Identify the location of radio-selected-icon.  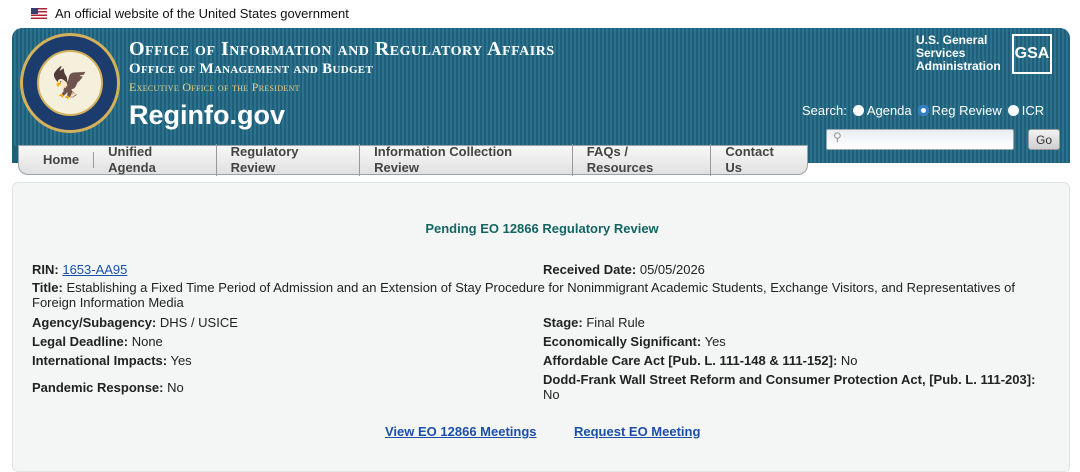
(923, 110).